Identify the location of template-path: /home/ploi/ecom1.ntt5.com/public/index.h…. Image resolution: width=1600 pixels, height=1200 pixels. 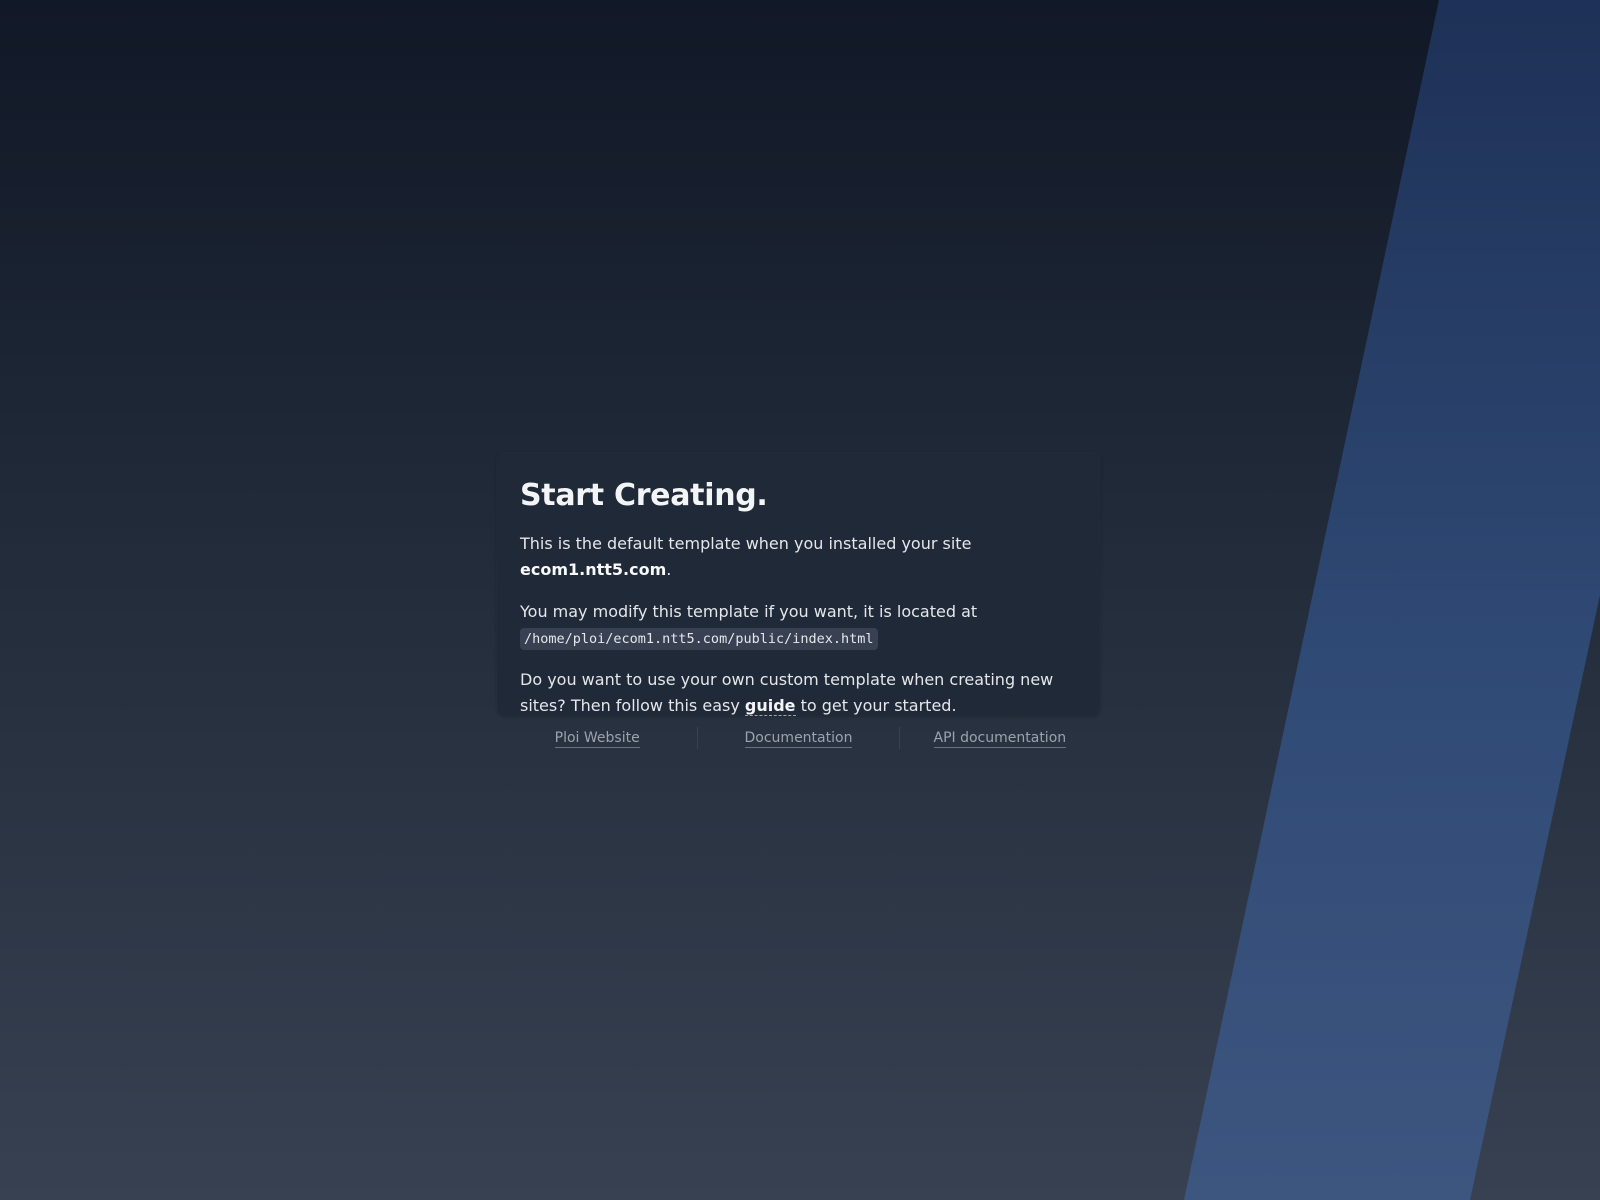
(699, 639).